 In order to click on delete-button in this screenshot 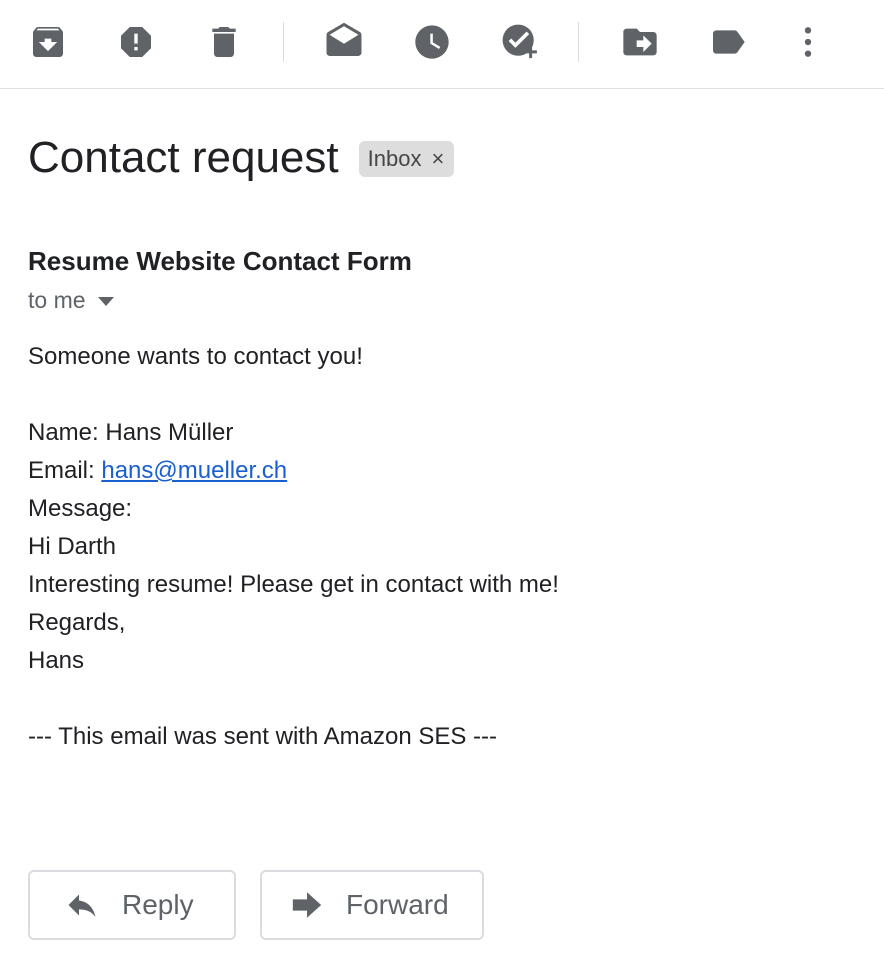, I will do `click(224, 42)`.